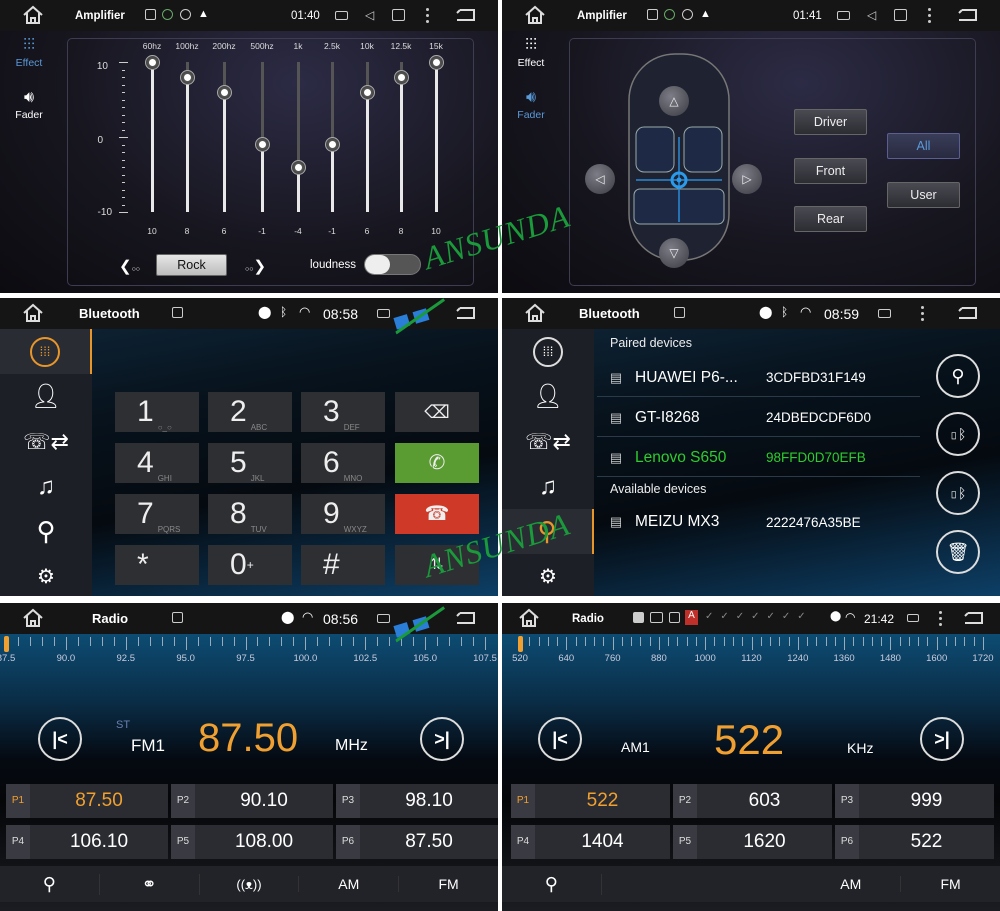  What do you see at coordinates (129, 266) in the screenshot?
I see `prev-preset-button: ❮○○` at bounding box center [129, 266].